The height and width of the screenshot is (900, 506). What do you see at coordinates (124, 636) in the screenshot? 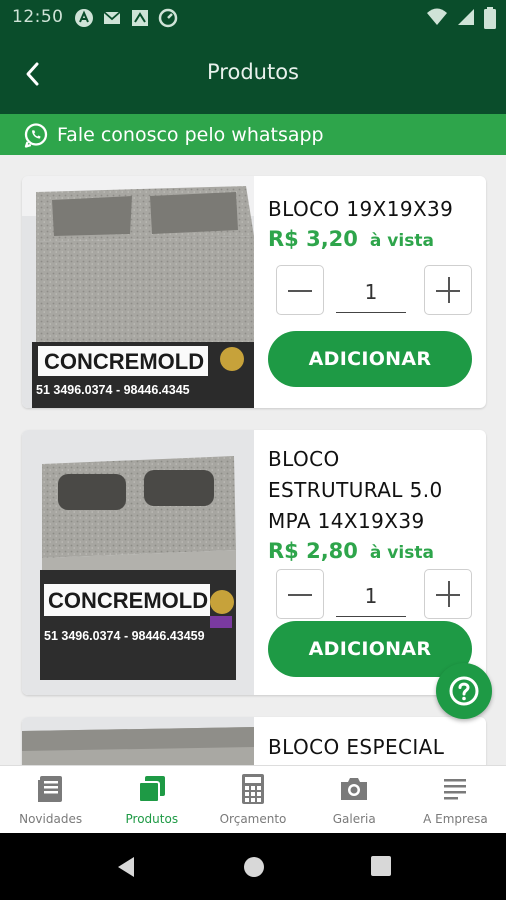
I see `photo-phone-text: 51 3496.0374 - 98446.43459` at bounding box center [124, 636].